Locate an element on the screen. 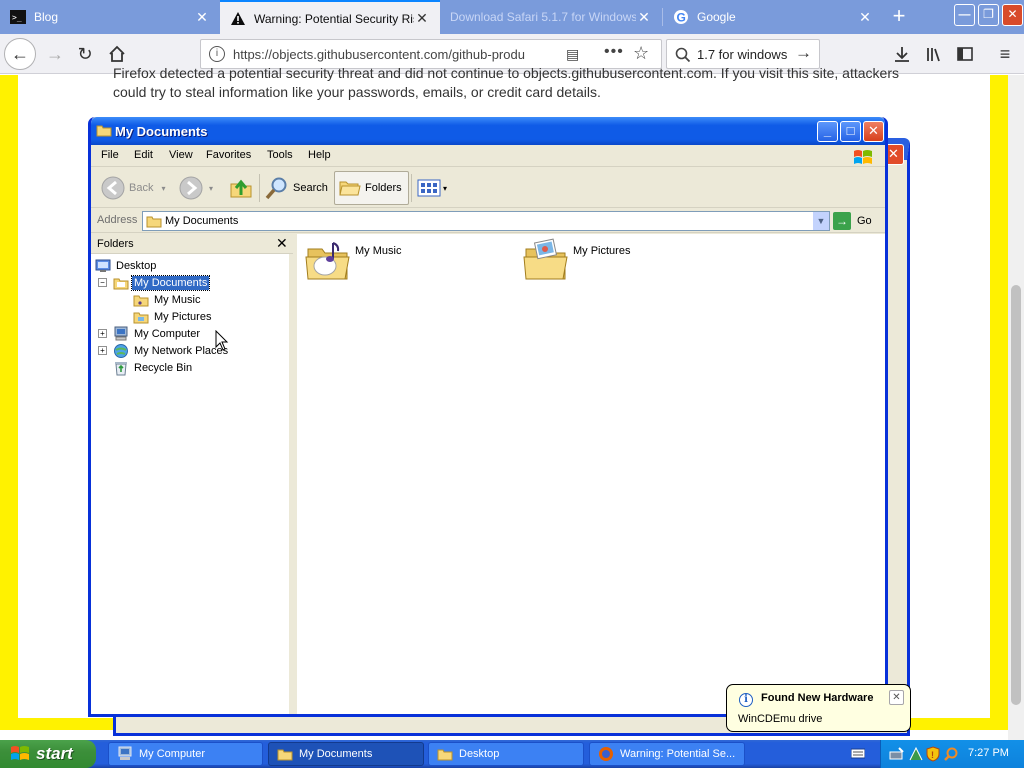 This screenshot has height=768, width=1024. close-button: ✕ is located at coordinates (873, 131).